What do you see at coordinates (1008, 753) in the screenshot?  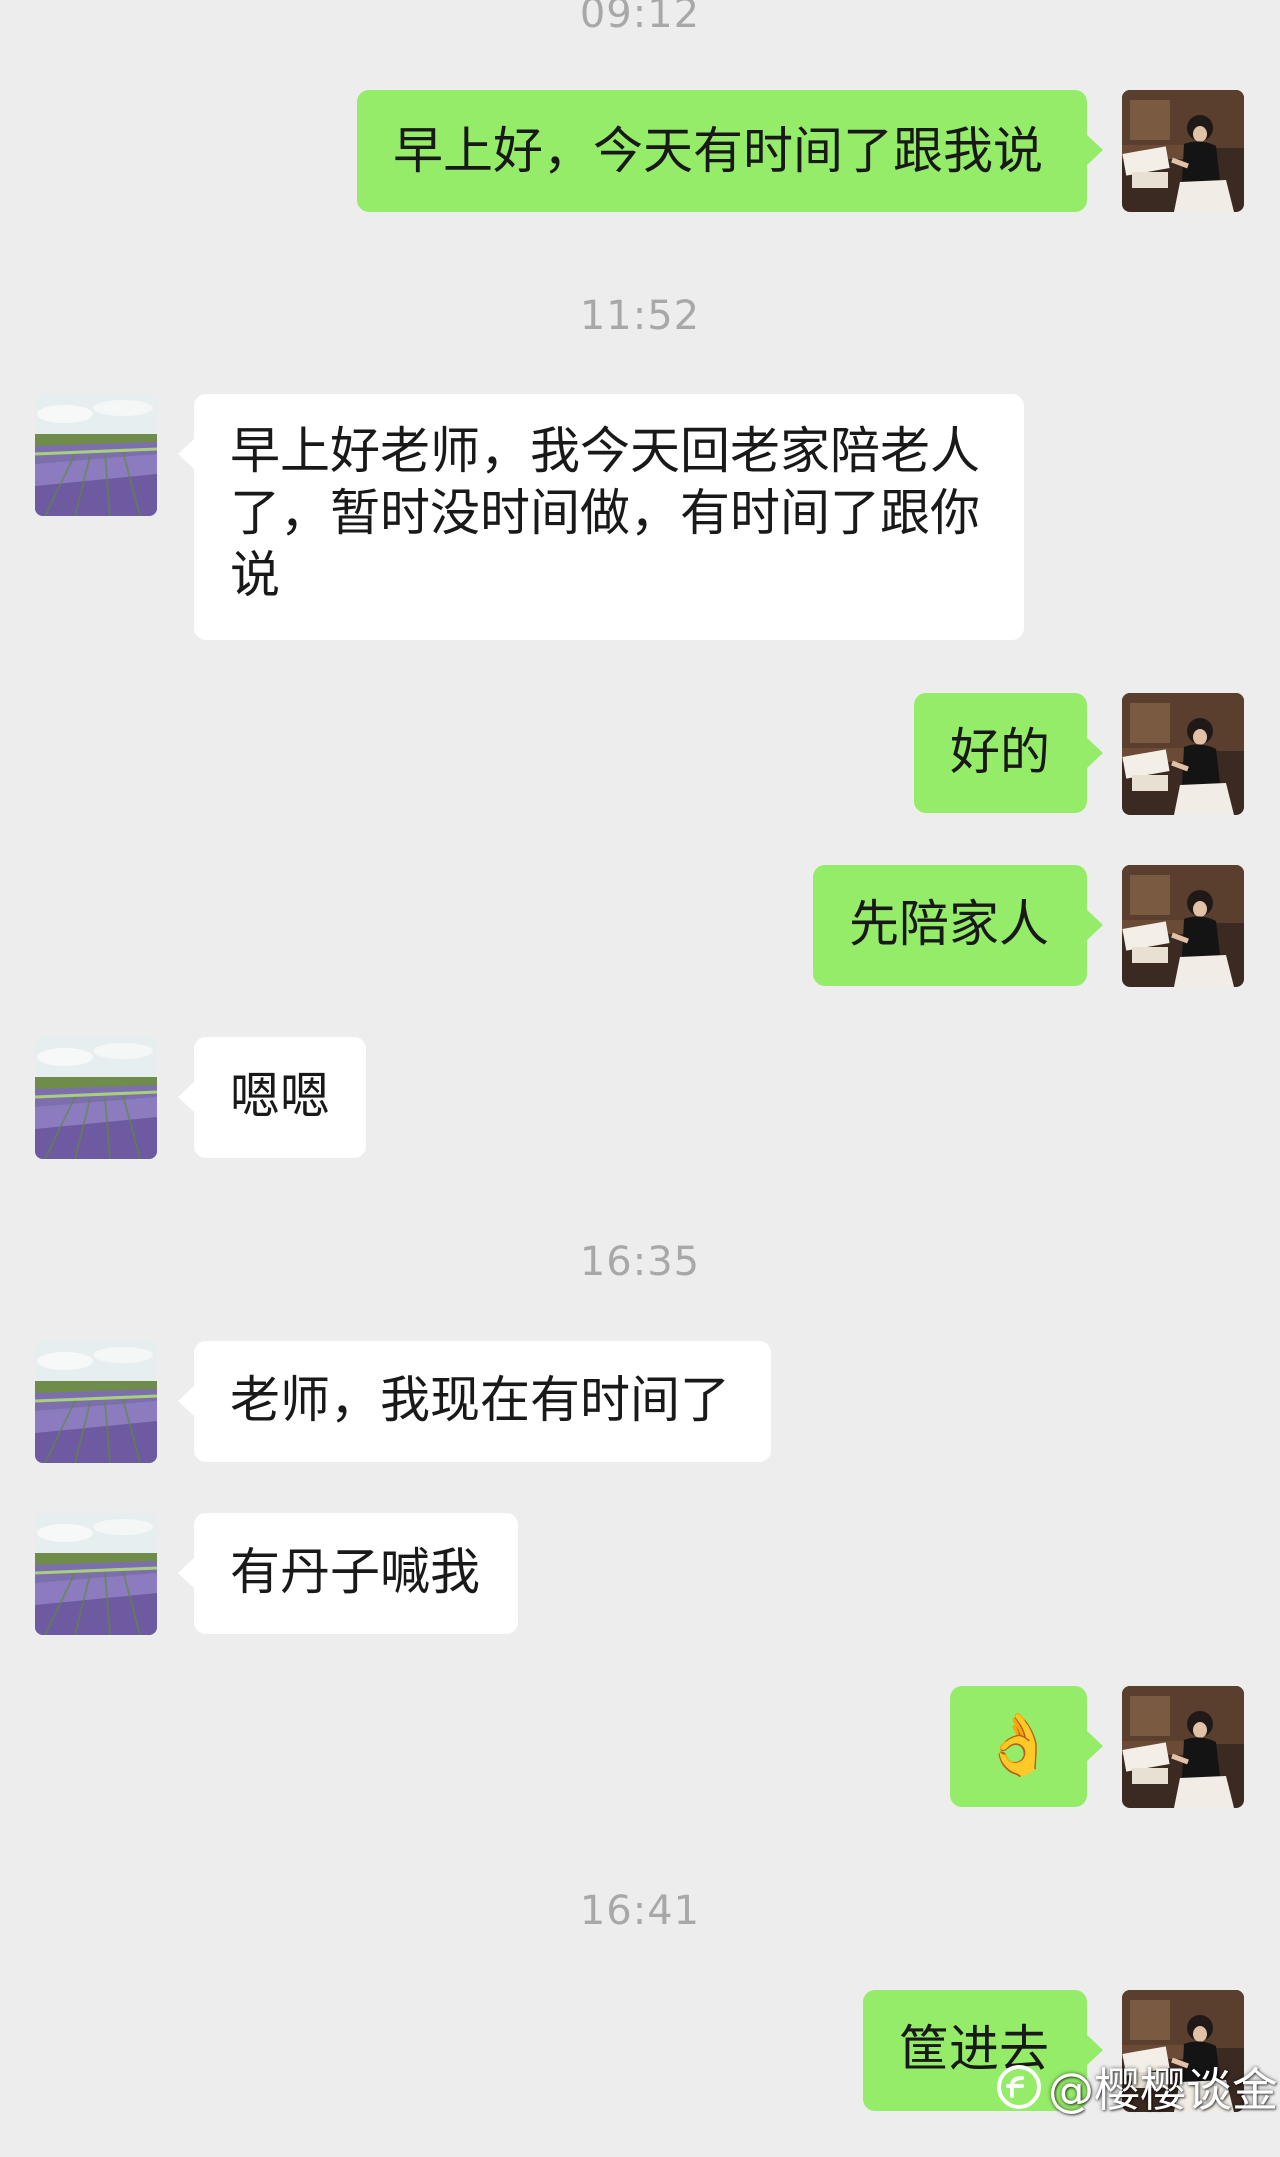 I see `message-bubble-outgoing: 好的` at bounding box center [1008, 753].